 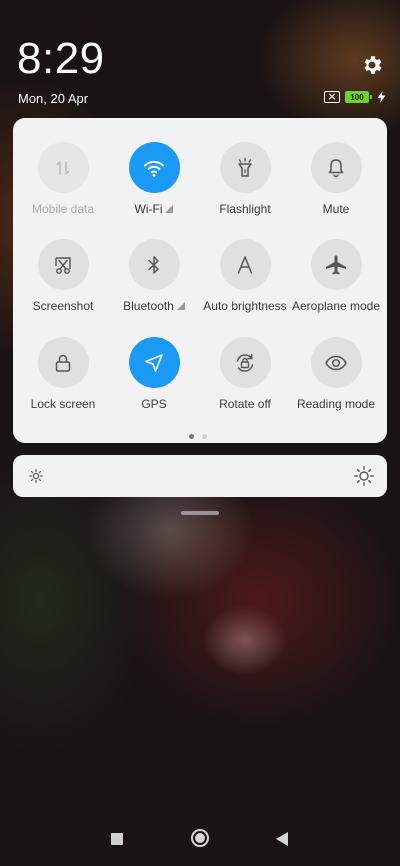 I want to click on reading-mode-toggle, so click(x=336, y=362).